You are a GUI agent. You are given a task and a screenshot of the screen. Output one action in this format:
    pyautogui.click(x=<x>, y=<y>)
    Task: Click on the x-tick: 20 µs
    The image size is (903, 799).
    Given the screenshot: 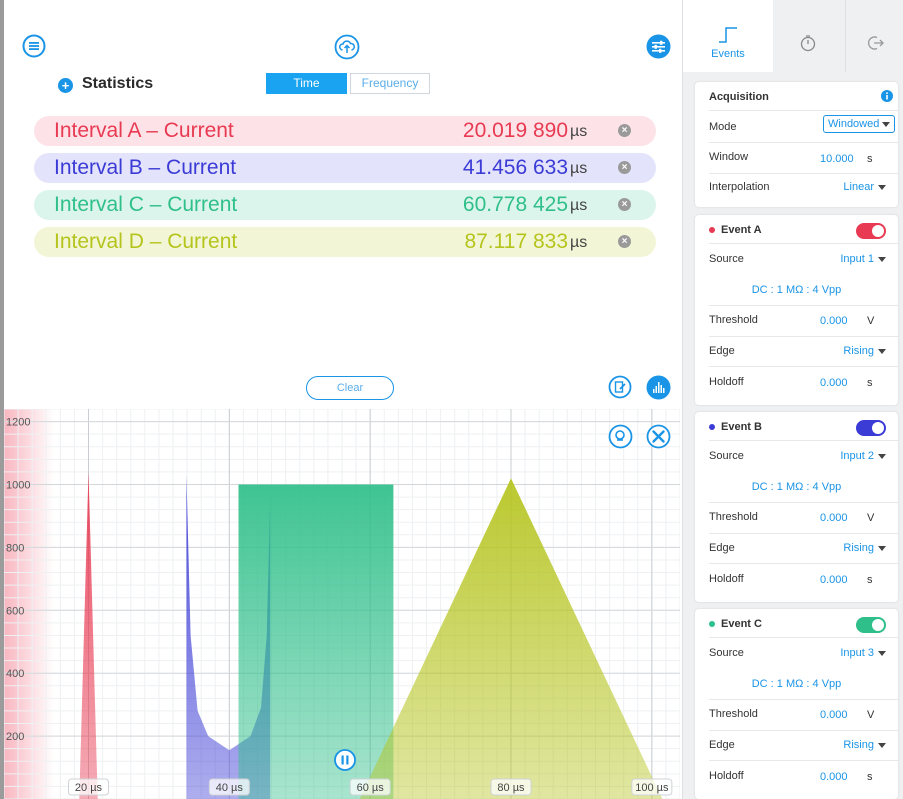 What is the action you would take?
    pyautogui.click(x=88, y=787)
    